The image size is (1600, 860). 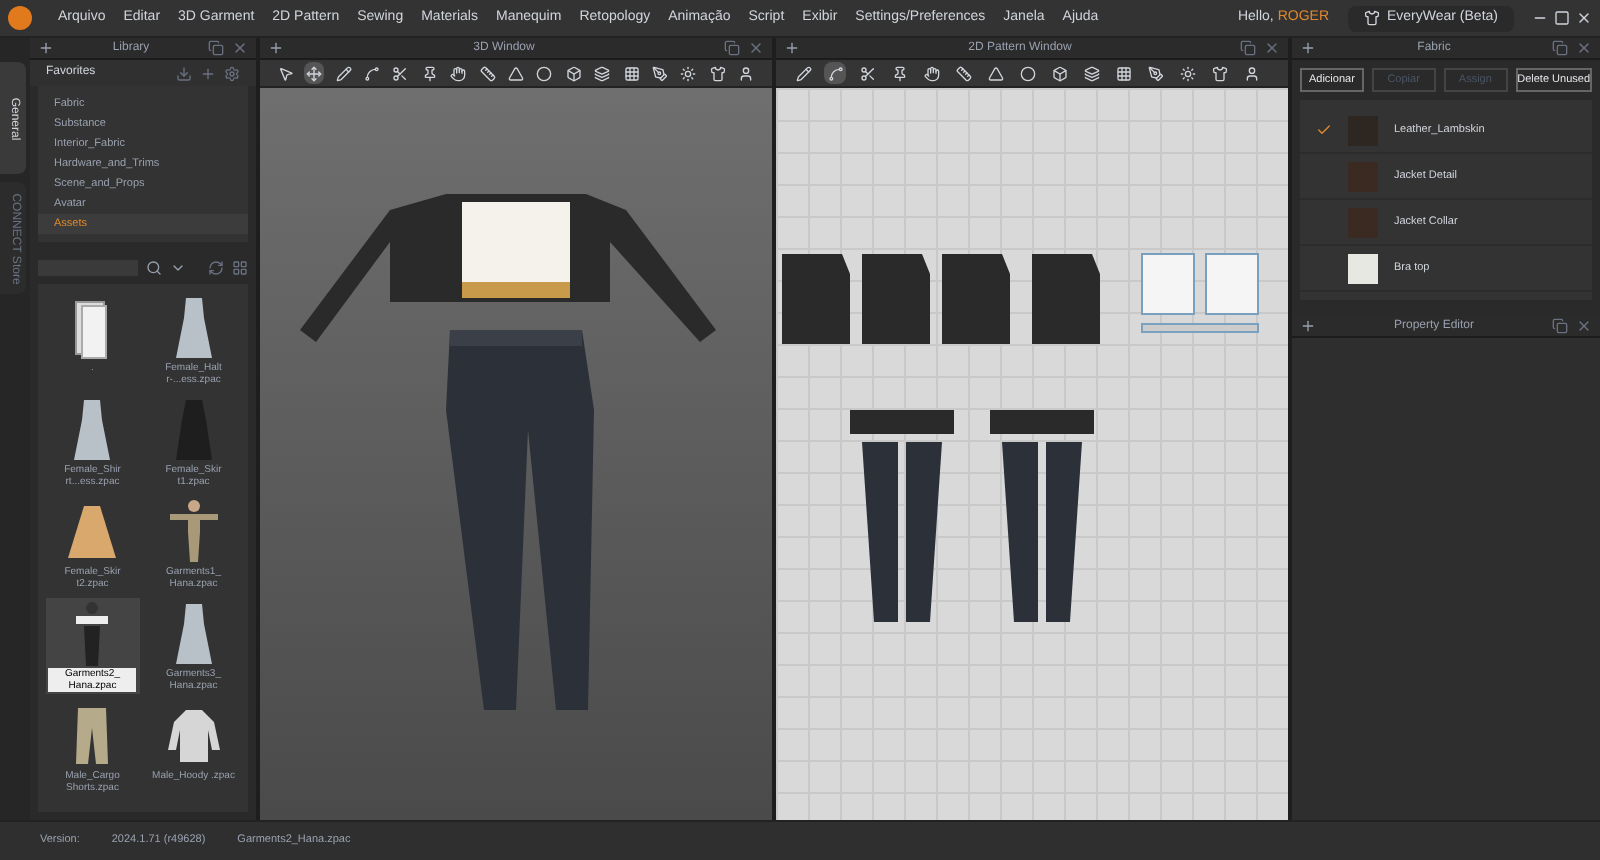 I want to click on pointer-icon, so click(x=285, y=73).